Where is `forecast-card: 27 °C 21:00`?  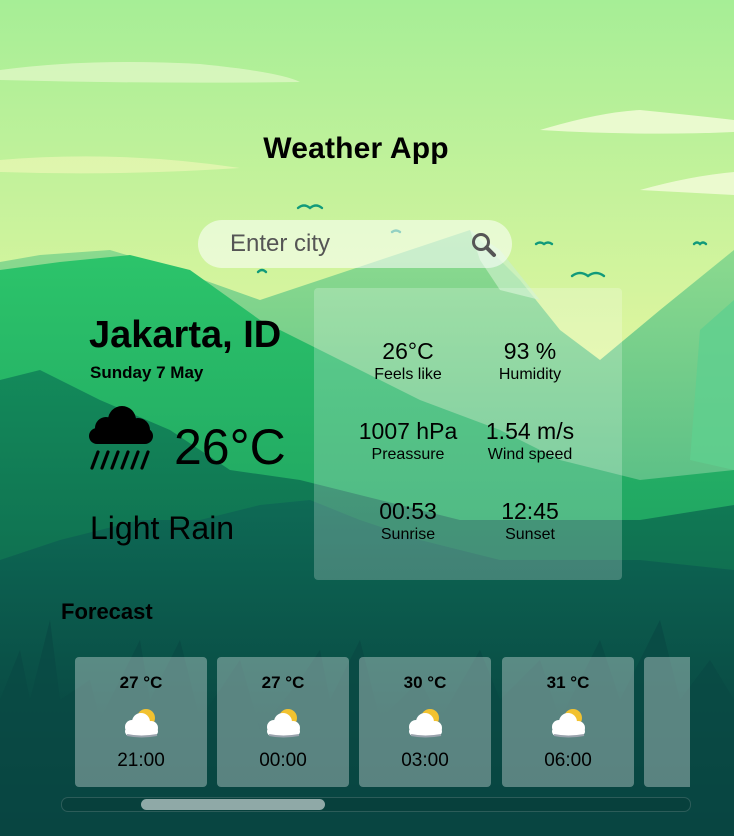
forecast-card: 27 °C 21:00 is located at coordinates (141, 722).